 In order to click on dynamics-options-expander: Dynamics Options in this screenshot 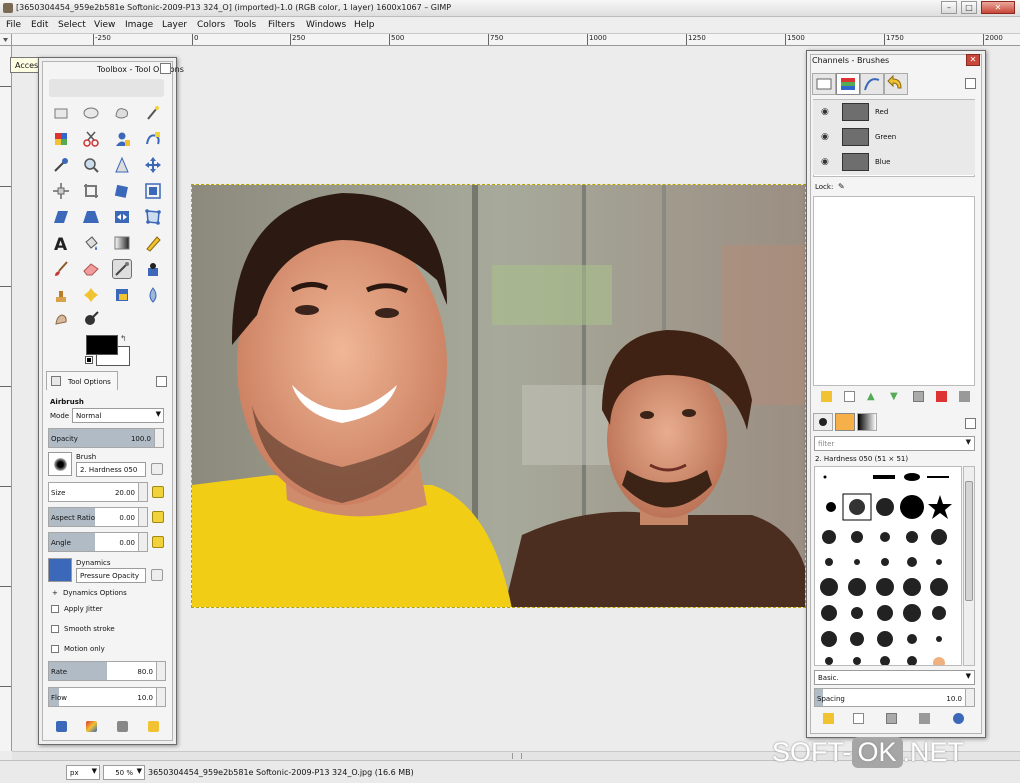, I will do `click(95, 593)`.